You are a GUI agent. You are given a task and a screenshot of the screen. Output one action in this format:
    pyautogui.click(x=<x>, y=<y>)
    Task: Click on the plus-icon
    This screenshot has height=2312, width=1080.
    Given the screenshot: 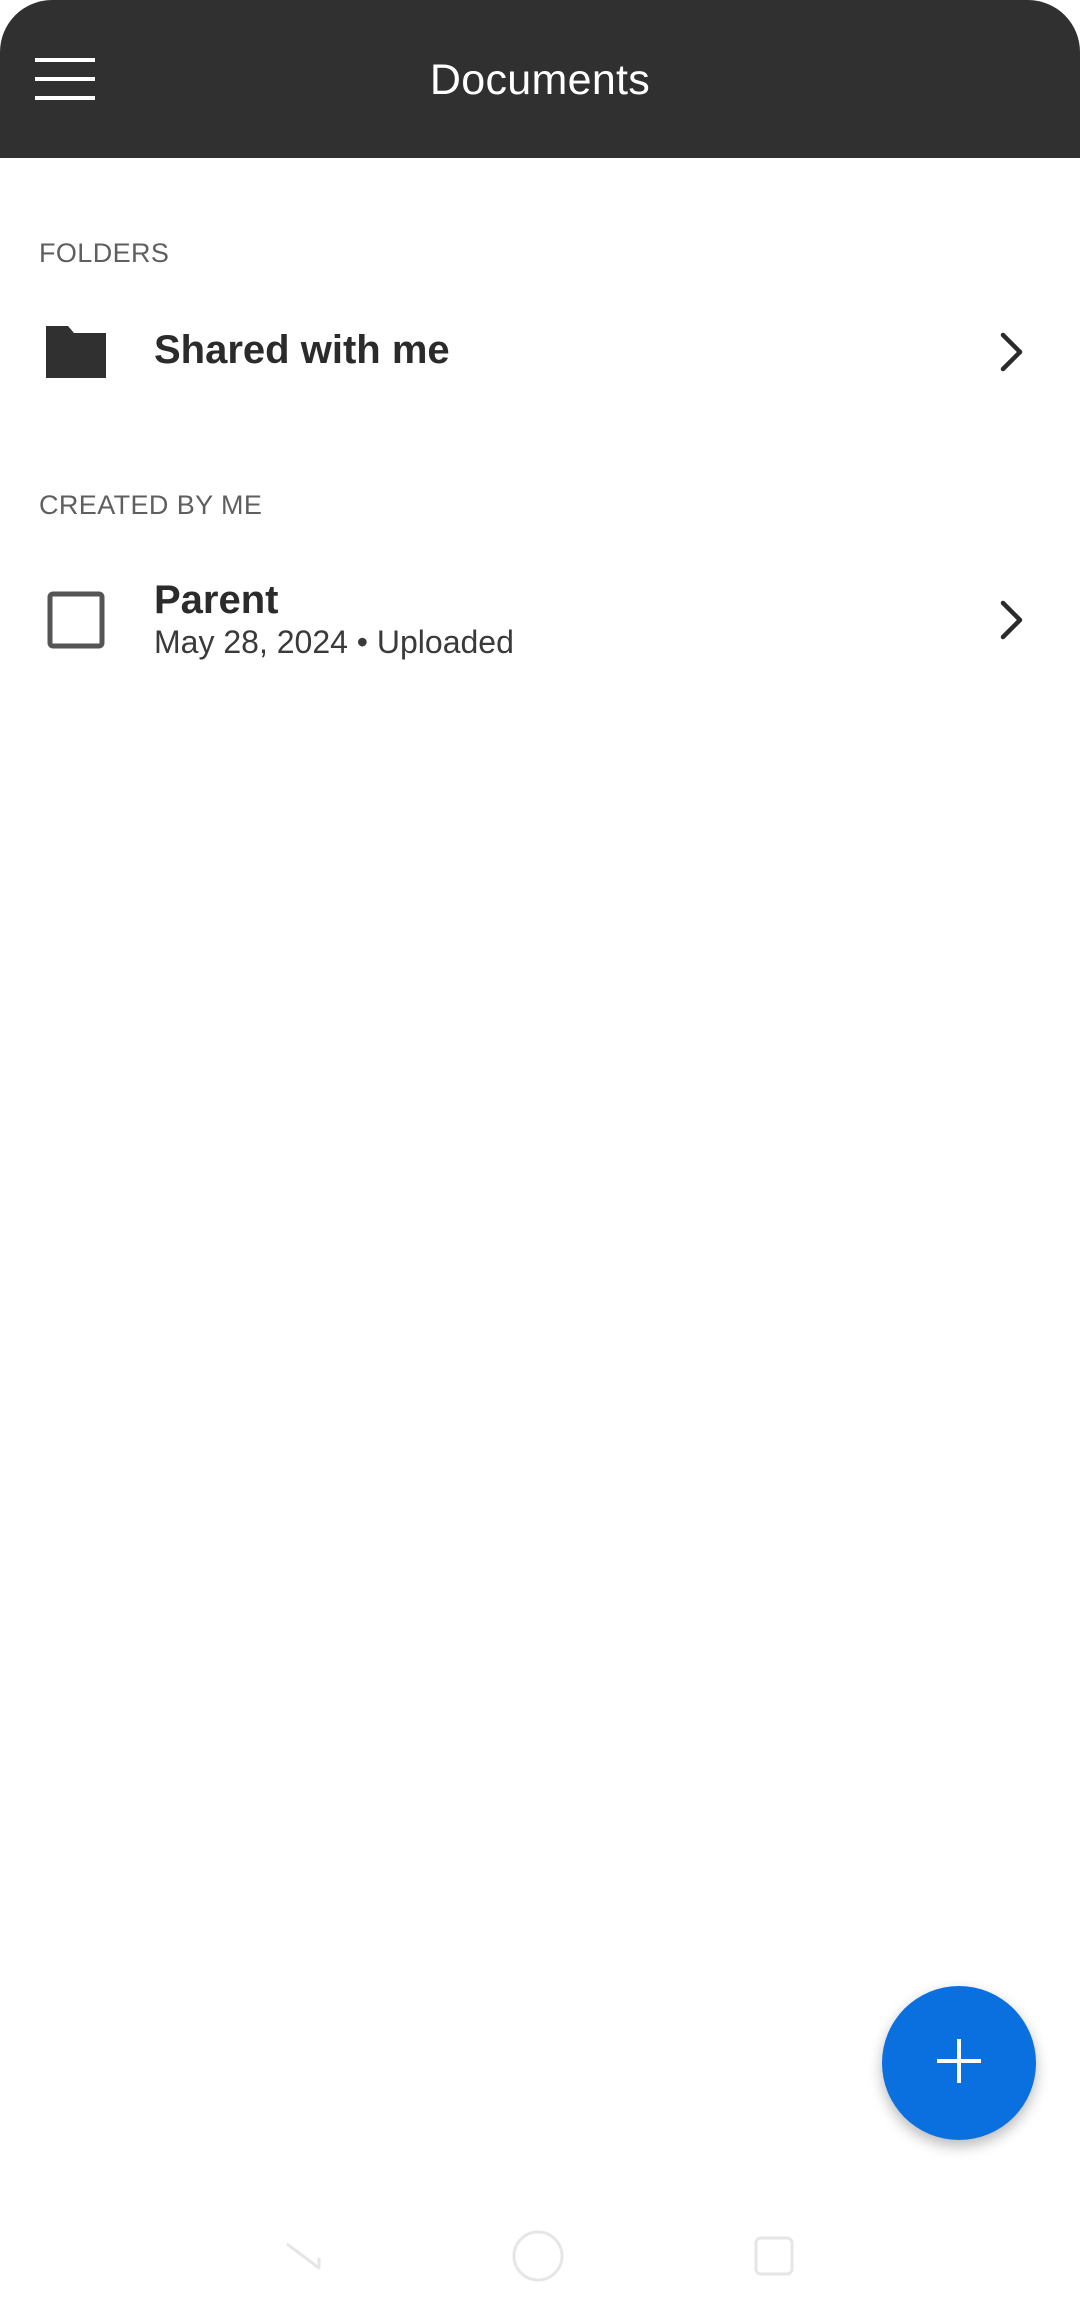 What is the action you would take?
    pyautogui.click(x=959, y=2063)
    